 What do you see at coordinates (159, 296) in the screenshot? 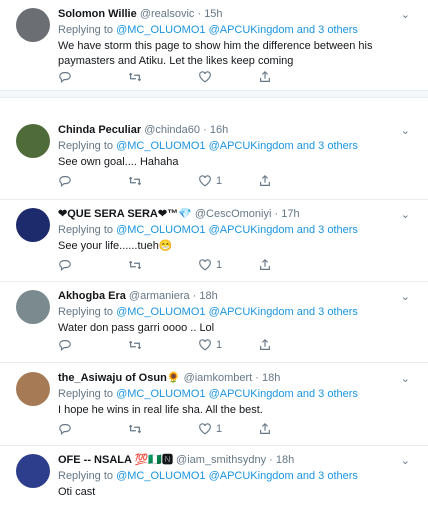
I see `user-handle: @armaniera` at bounding box center [159, 296].